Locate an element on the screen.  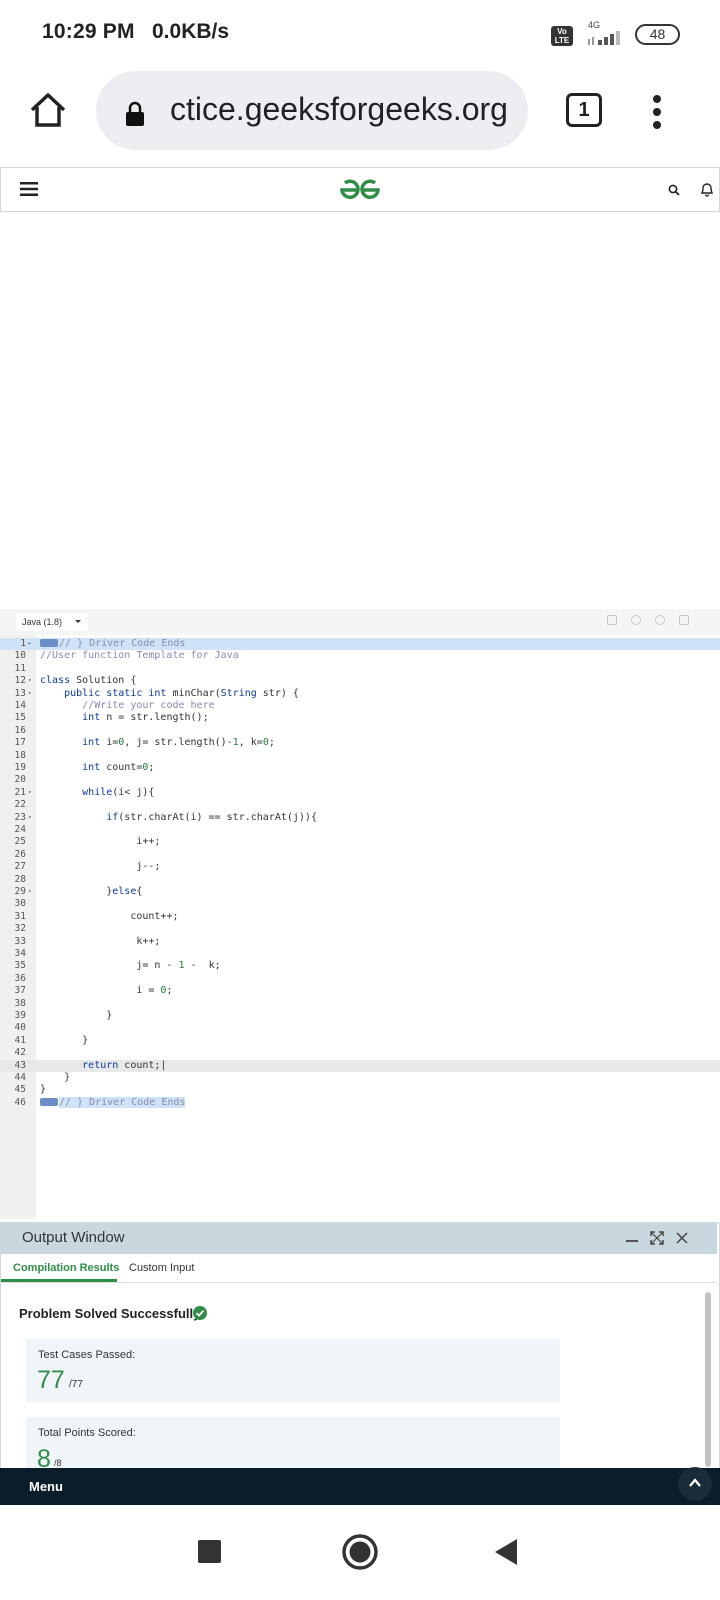
code-line: 41 } is located at coordinates (360, 1041).